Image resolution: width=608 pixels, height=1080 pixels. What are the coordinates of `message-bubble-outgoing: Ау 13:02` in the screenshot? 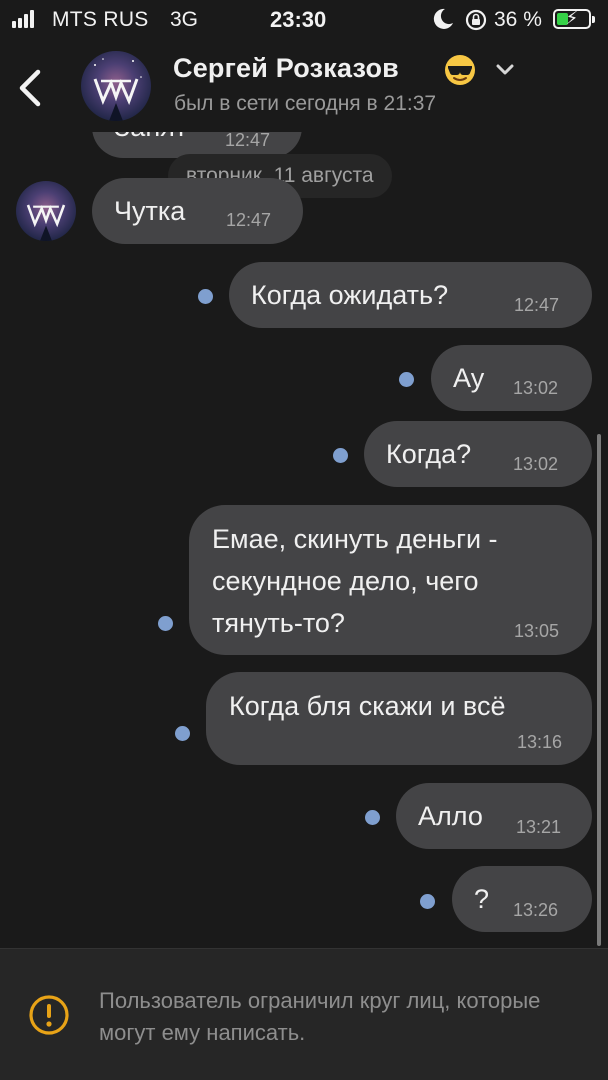 It's located at (511, 378).